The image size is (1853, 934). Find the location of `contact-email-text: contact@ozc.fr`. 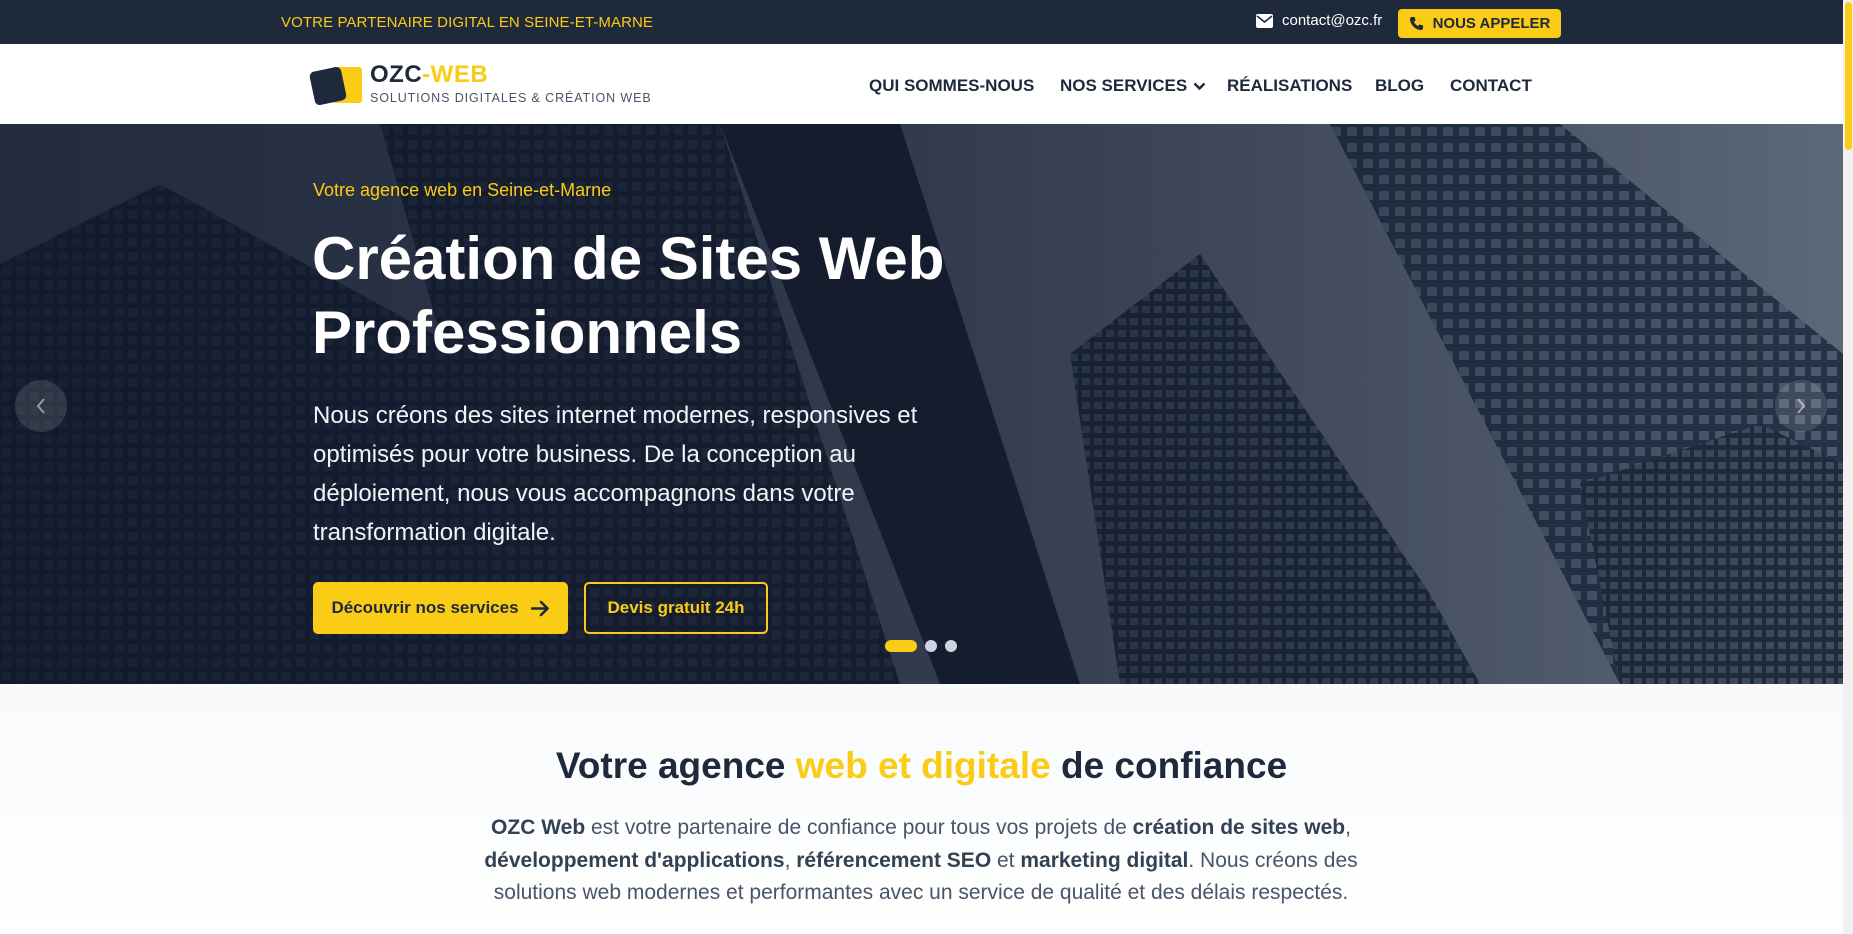

contact-email-text: contact@ozc.fr is located at coordinates (1332, 20).